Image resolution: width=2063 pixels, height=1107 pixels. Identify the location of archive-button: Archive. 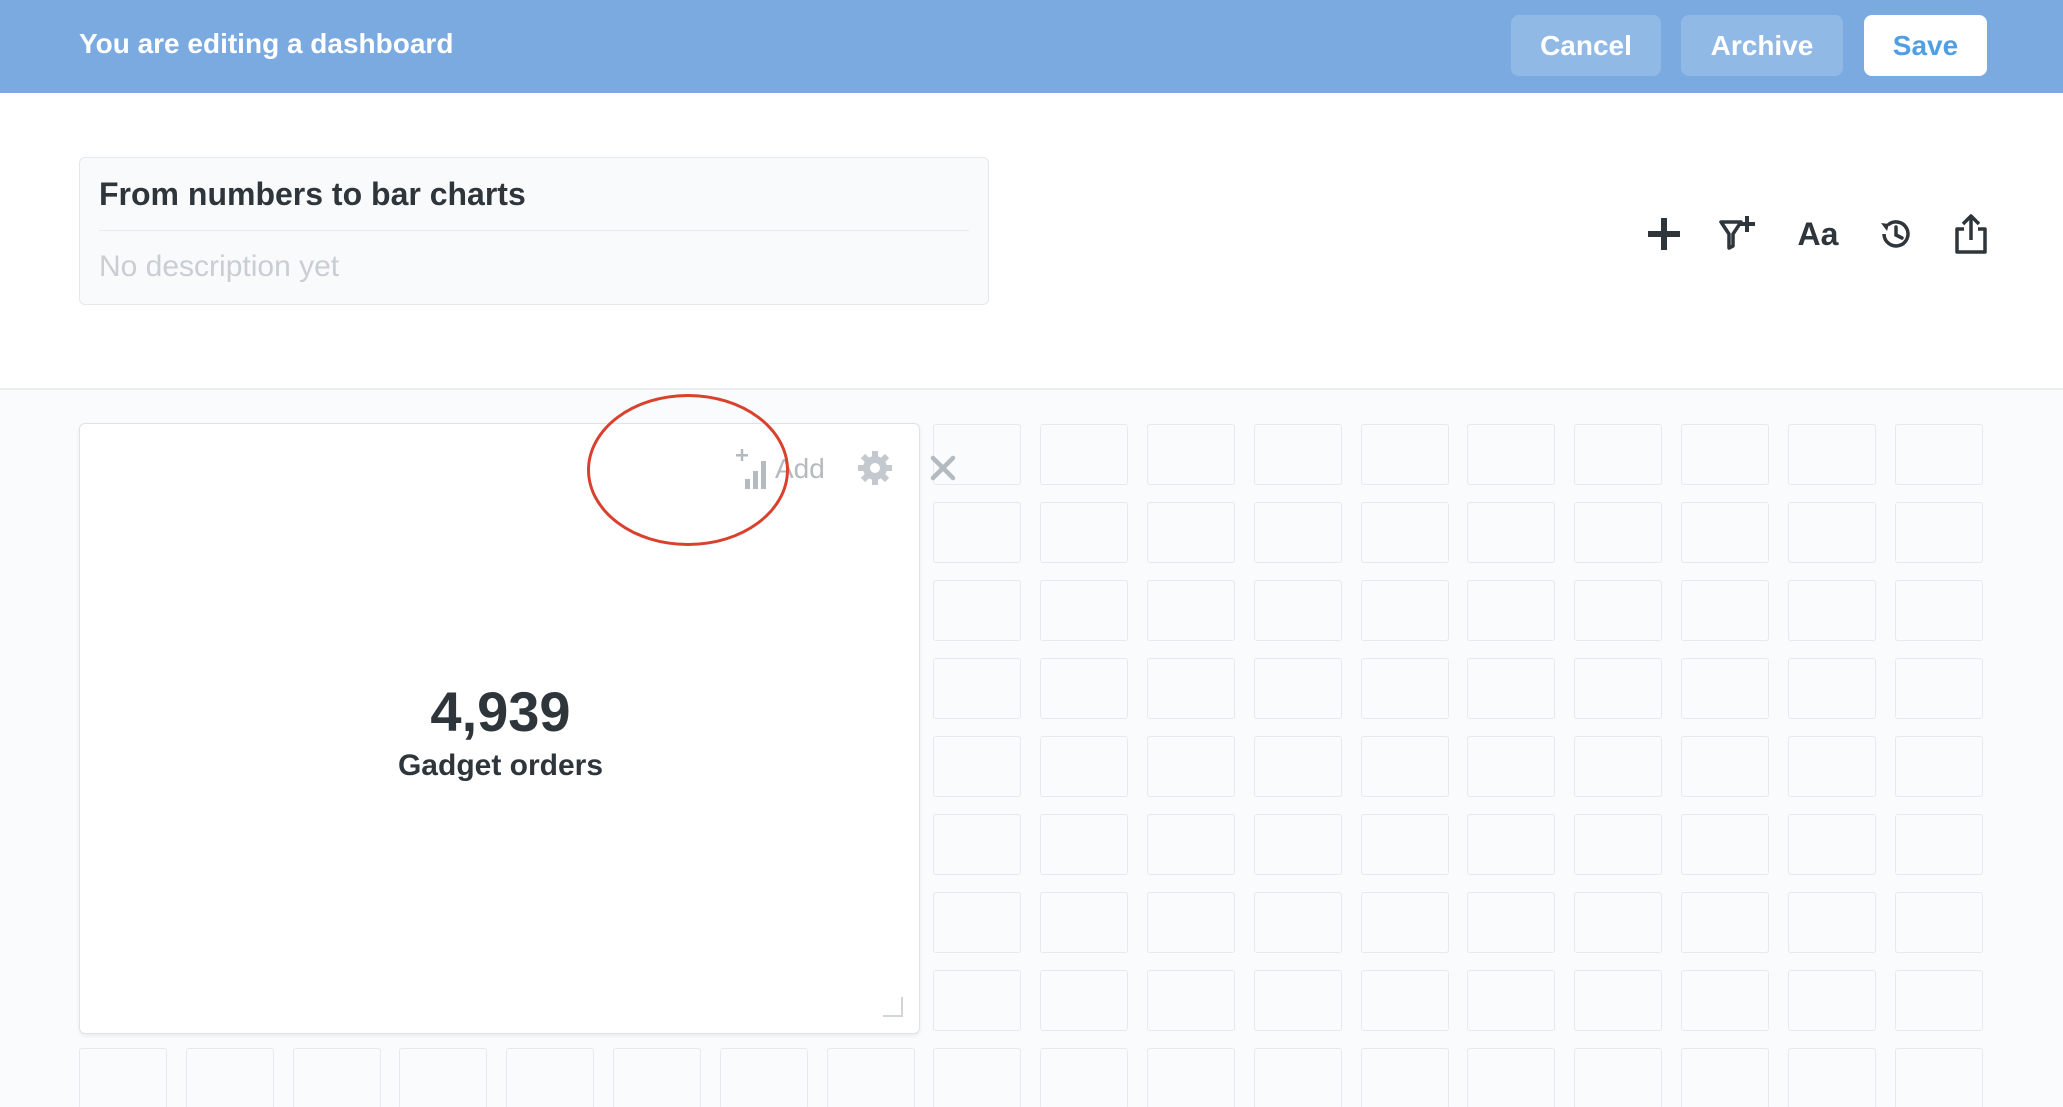
(1762, 45).